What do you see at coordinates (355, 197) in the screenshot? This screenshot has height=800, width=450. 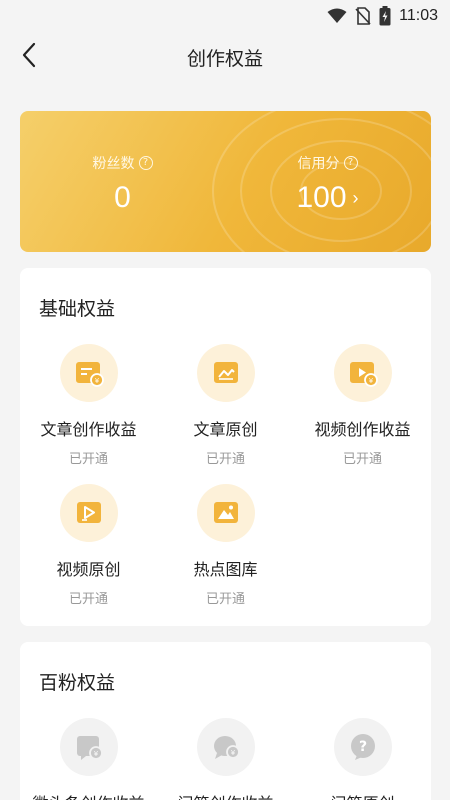 I see `chevron-right-icon: ›` at bounding box center [355, 197].